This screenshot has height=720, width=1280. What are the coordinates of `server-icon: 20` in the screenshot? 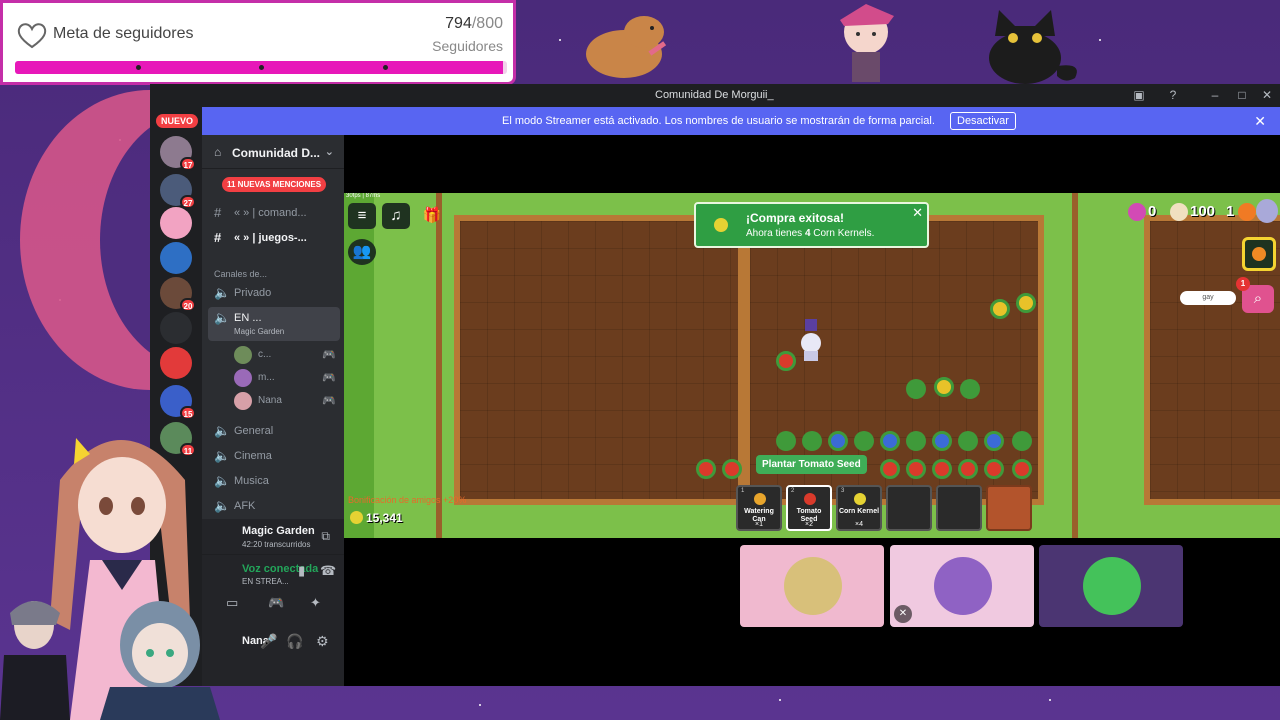 It's located at (178, 294).